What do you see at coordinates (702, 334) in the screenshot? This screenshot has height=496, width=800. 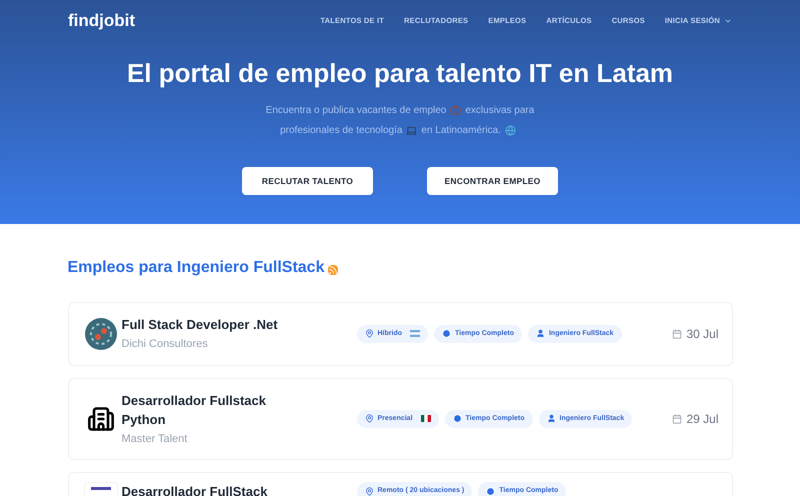 I see `job-date: 30 Jul` at bounding box center [702, 334].